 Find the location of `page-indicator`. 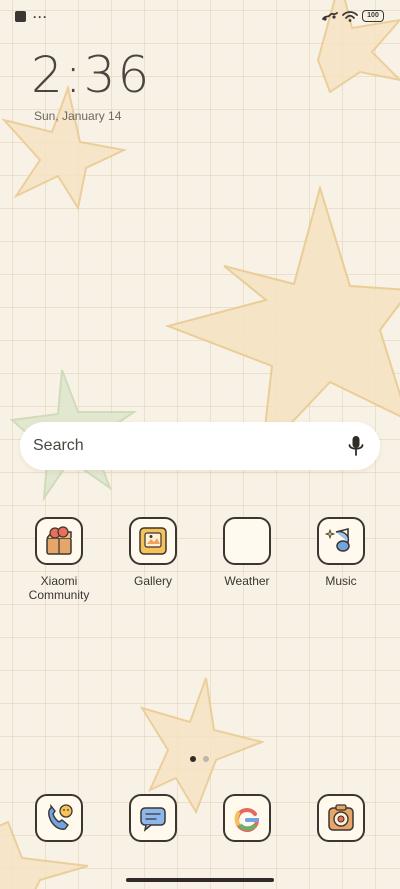

page-indicator is located at coordinates (199, 759).